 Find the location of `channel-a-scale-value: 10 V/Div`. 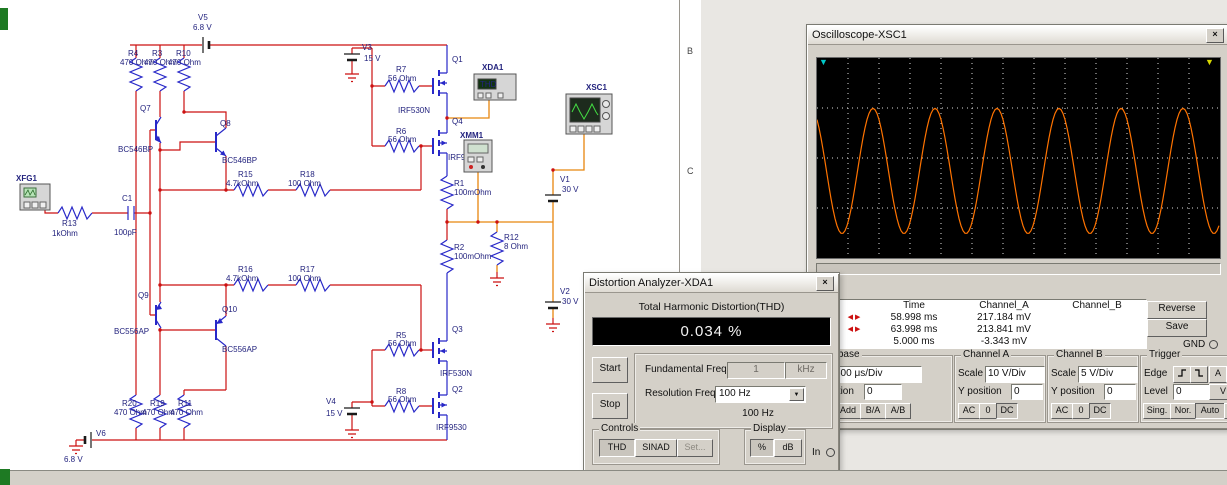

channel-a-scale-value: 10 V/Div is located at coordinates (1015, 374).